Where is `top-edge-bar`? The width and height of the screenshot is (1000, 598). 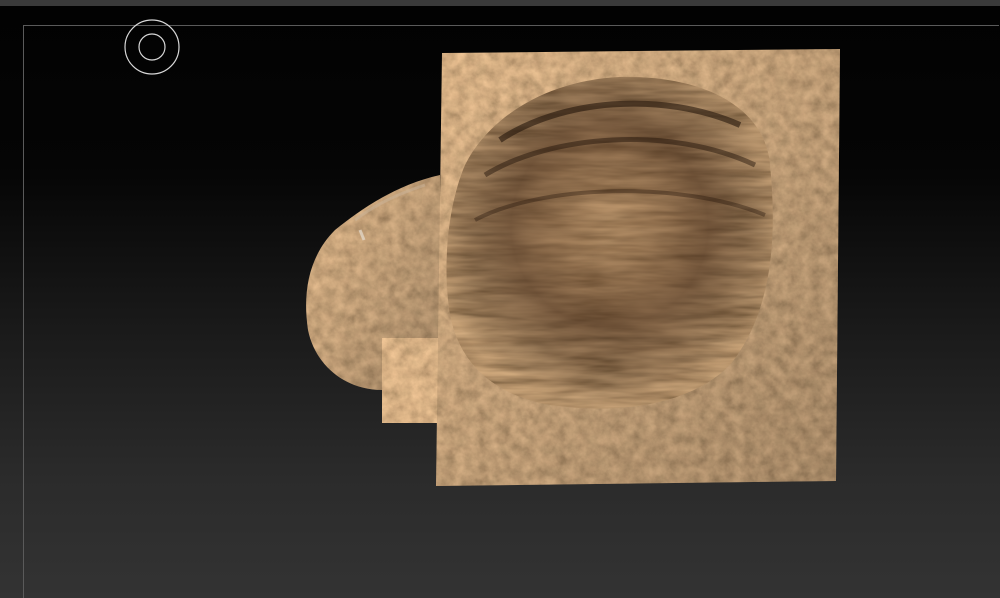
top-edge-bar is located at coordinates (500, 3).